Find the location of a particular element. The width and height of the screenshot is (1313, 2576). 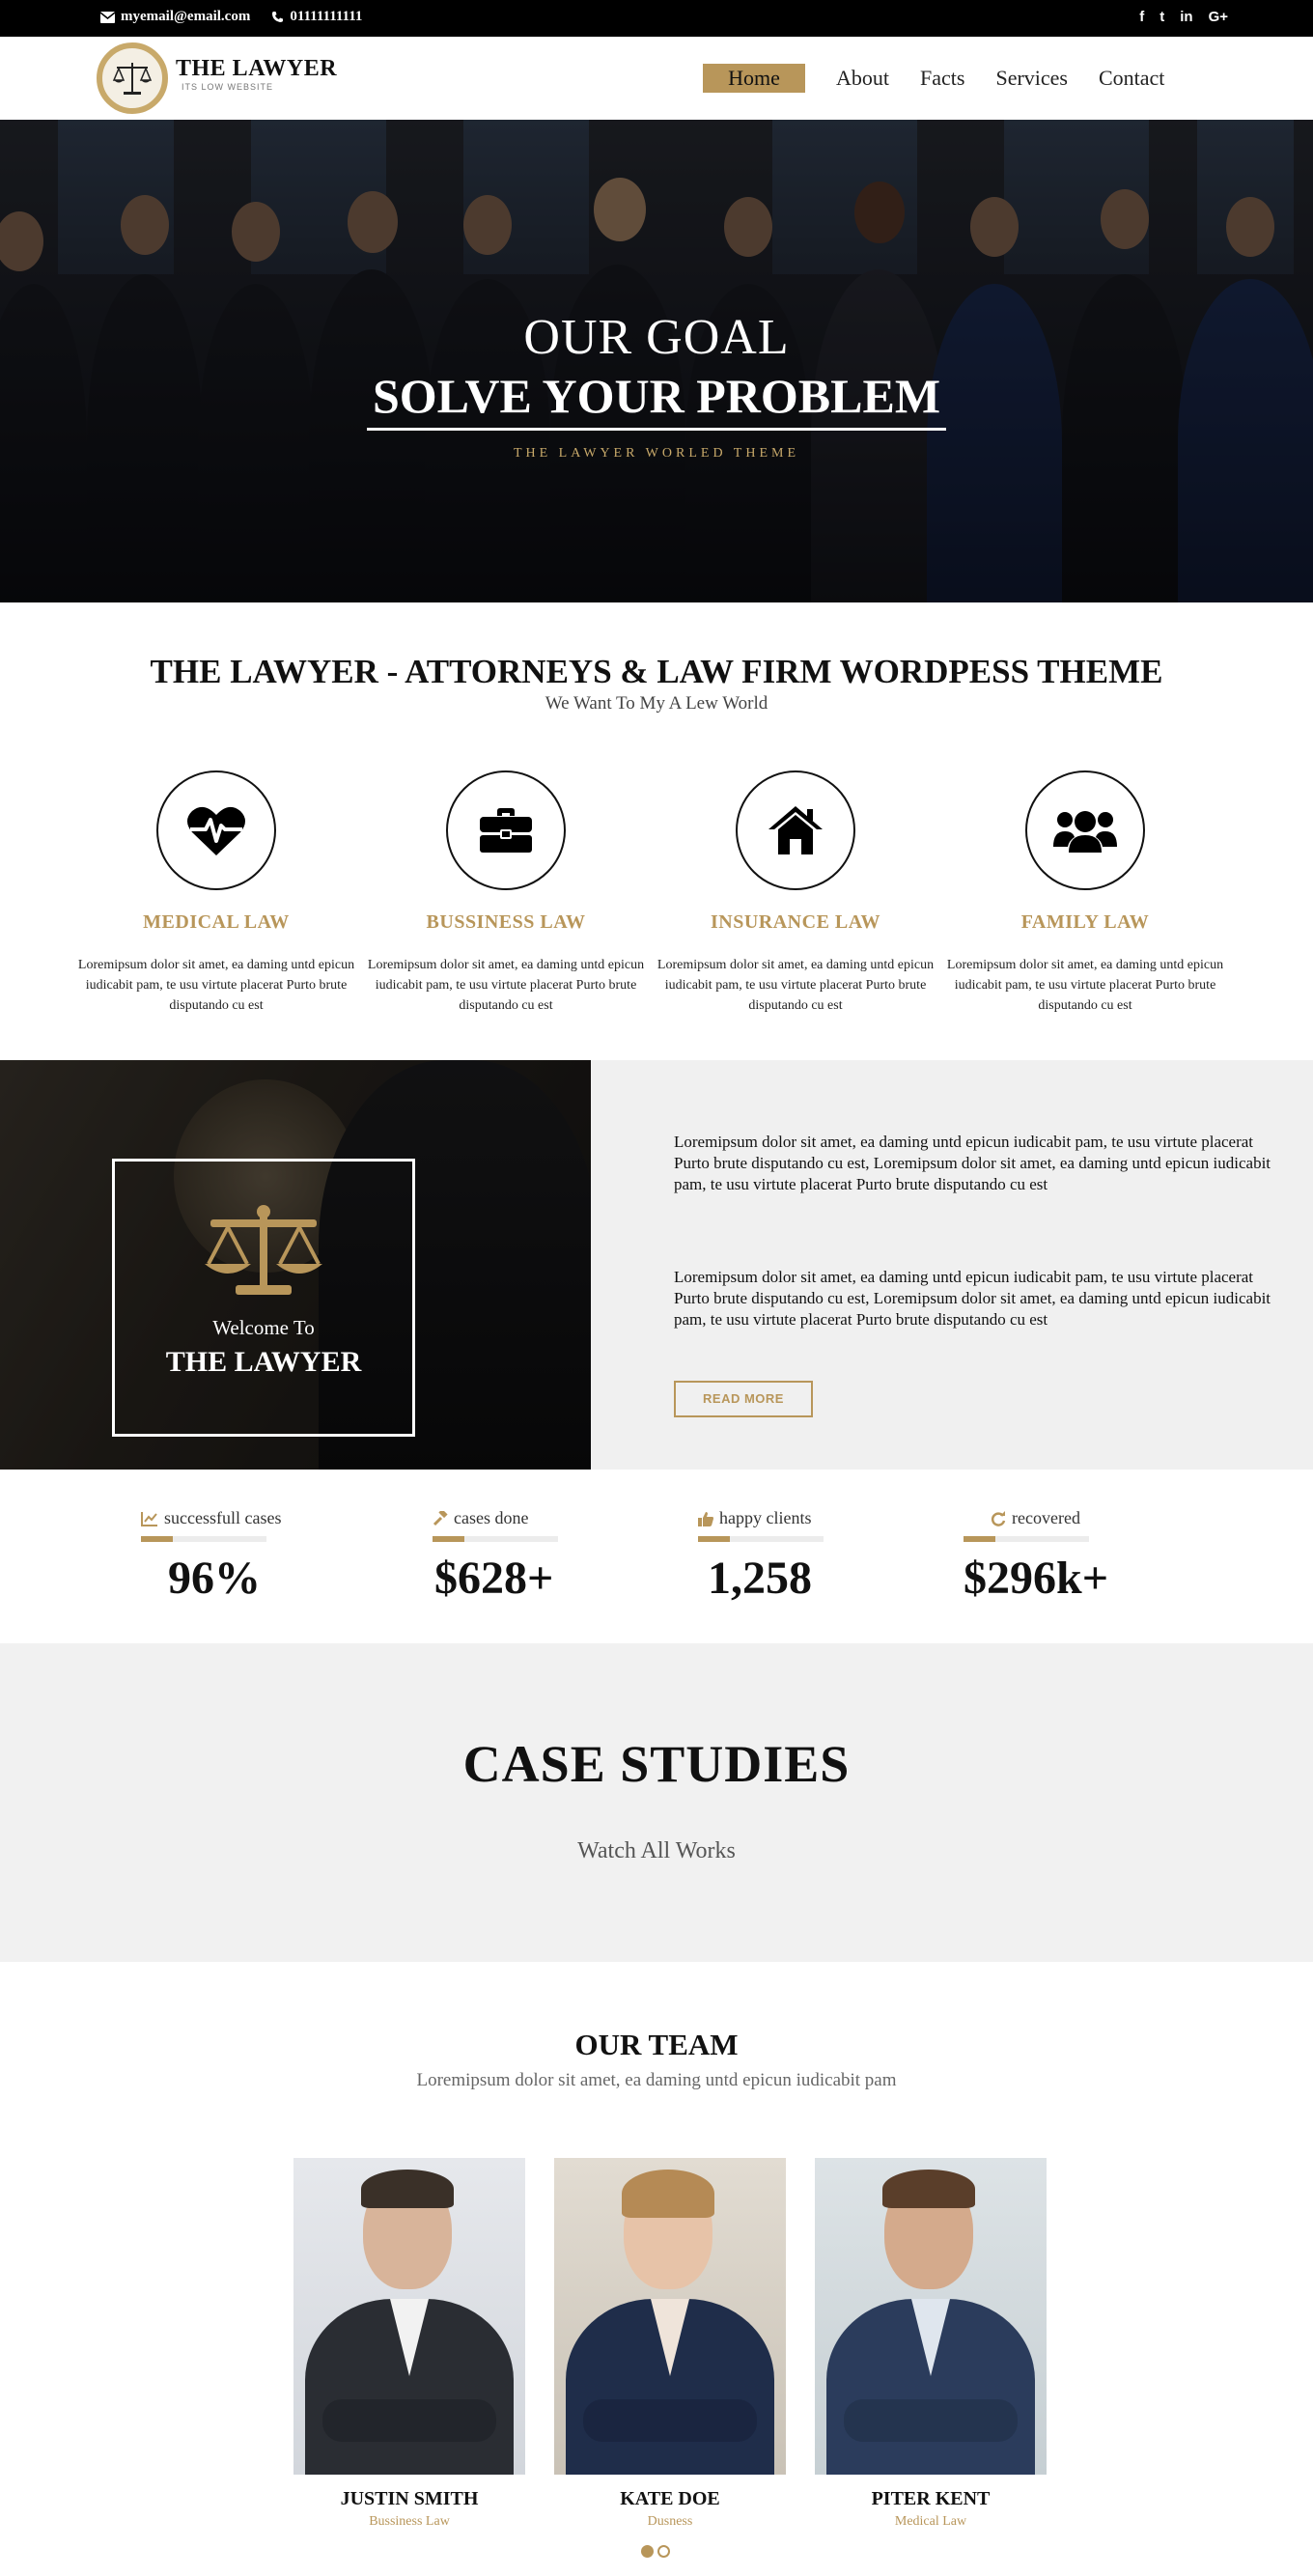

stat-value: 1,258 is located at coordinates (760, 1579).